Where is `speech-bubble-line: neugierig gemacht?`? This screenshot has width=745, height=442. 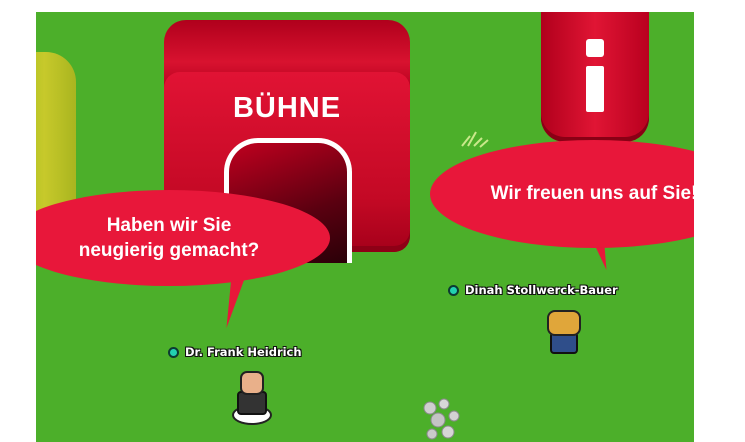 speech-bubble-line: neugierig gemacht? is located at coordinates (169, 250).